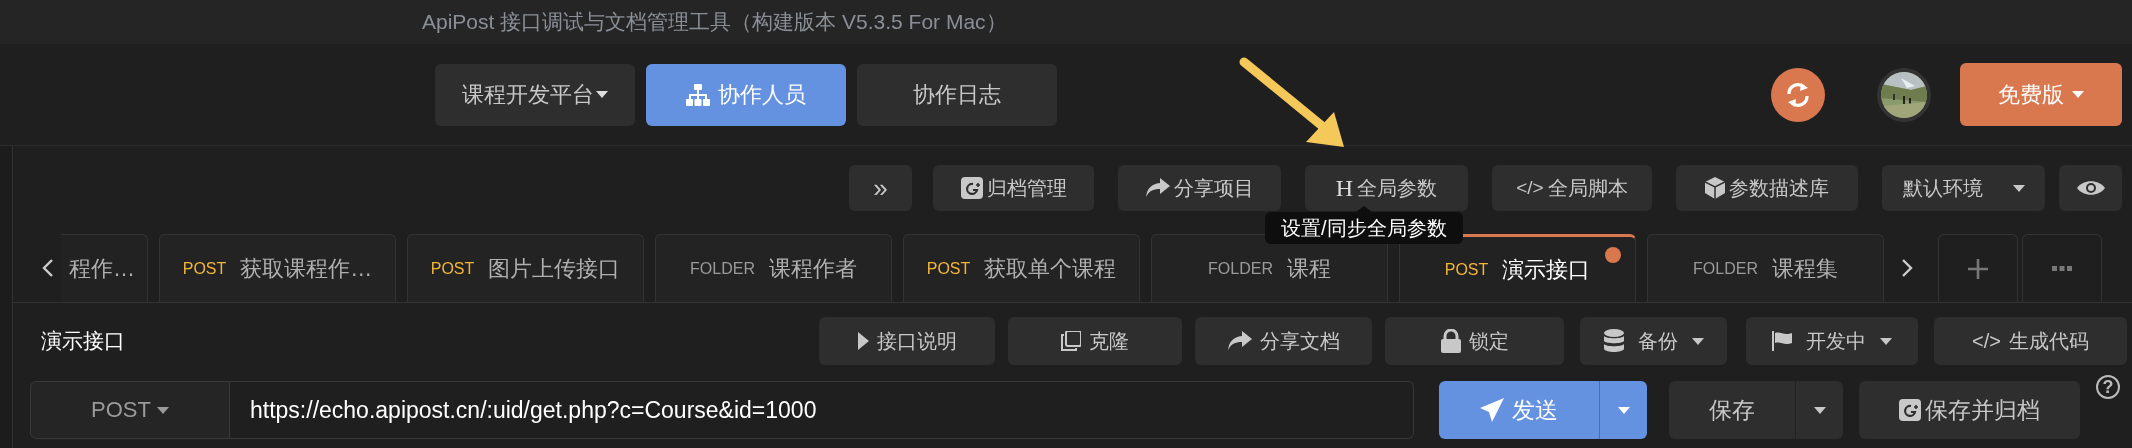 This screenshot has height=448, width=2132. What do you see at coordinates (83, 341) in the screenshot?
I see `request-title: 演示接口` at bounding box center [83, 341].